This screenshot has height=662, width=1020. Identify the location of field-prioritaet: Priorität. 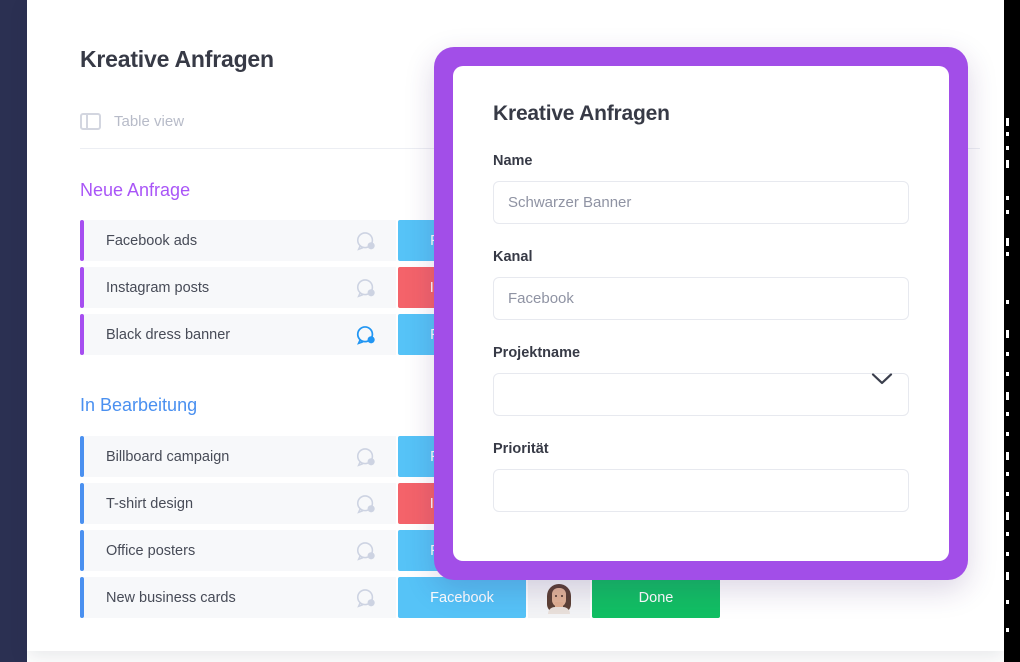
(701, 476).